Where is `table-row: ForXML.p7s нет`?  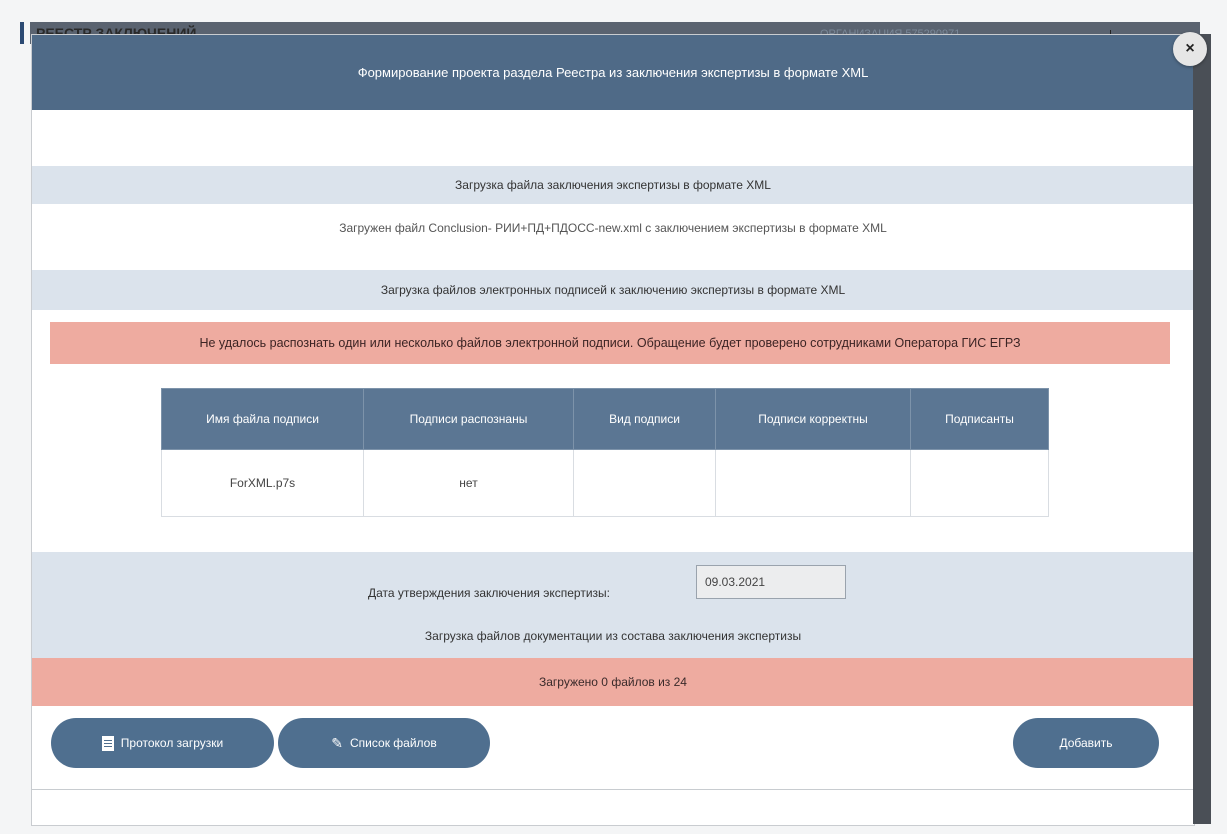
table-row: ForXML.p7s нет is located at coordinates (605, 483).